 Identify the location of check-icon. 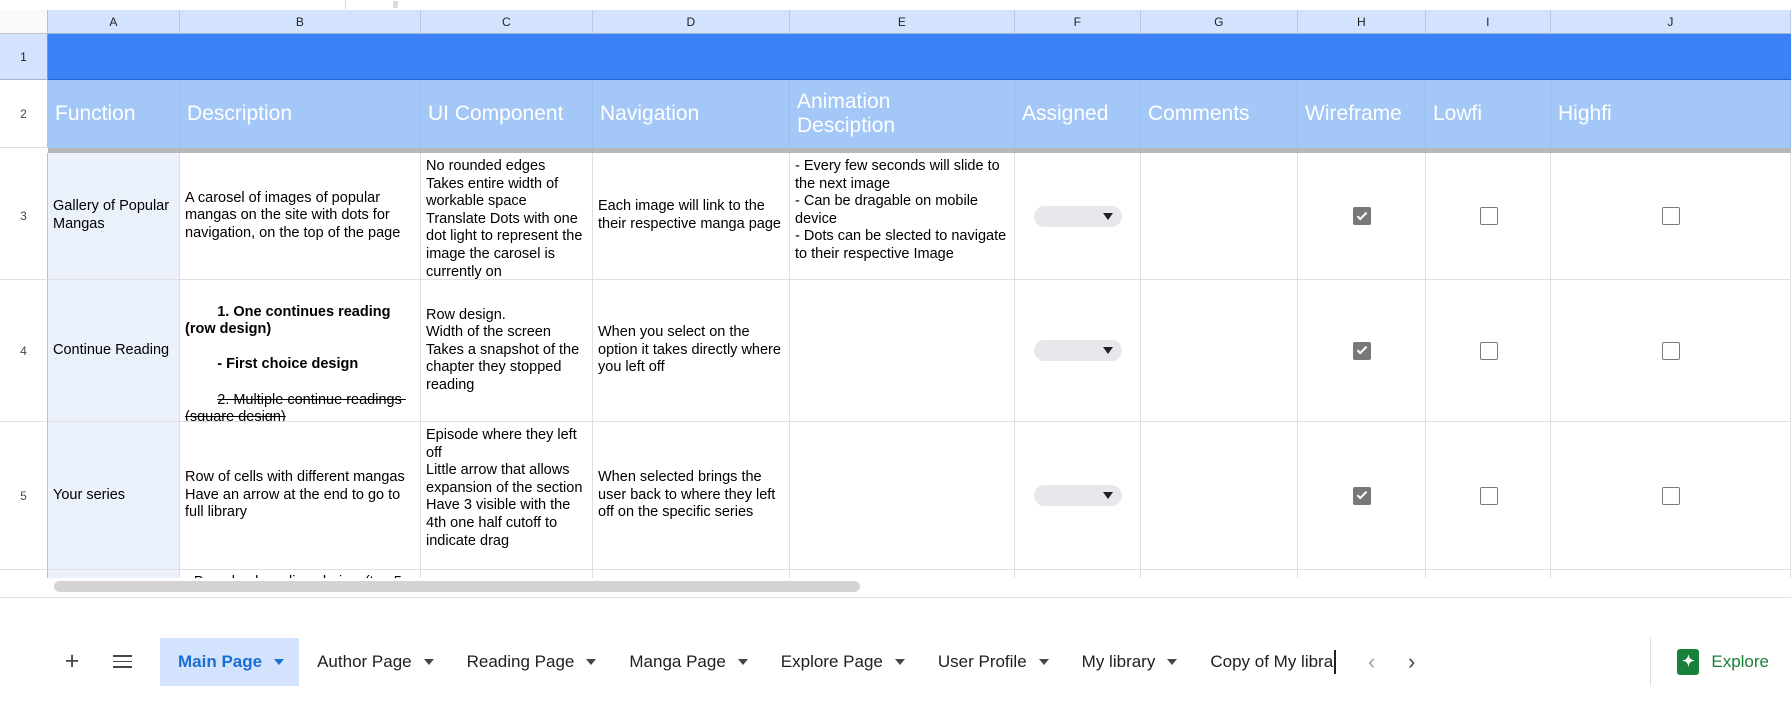
(1362, 494).